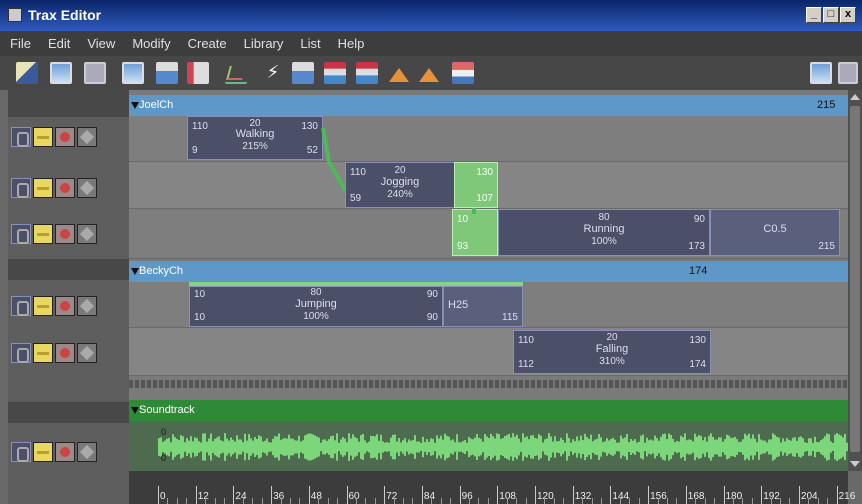 The height and width of the screenshot is (504, 862). I want to click on section-divider, so click(488, 384).